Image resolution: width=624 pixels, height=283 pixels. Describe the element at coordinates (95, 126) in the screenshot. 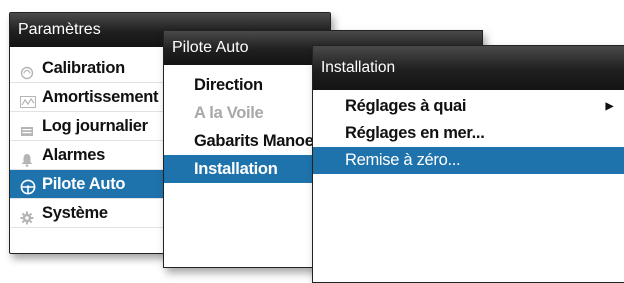

I see `settings-item-label: Log journalier` at that location.